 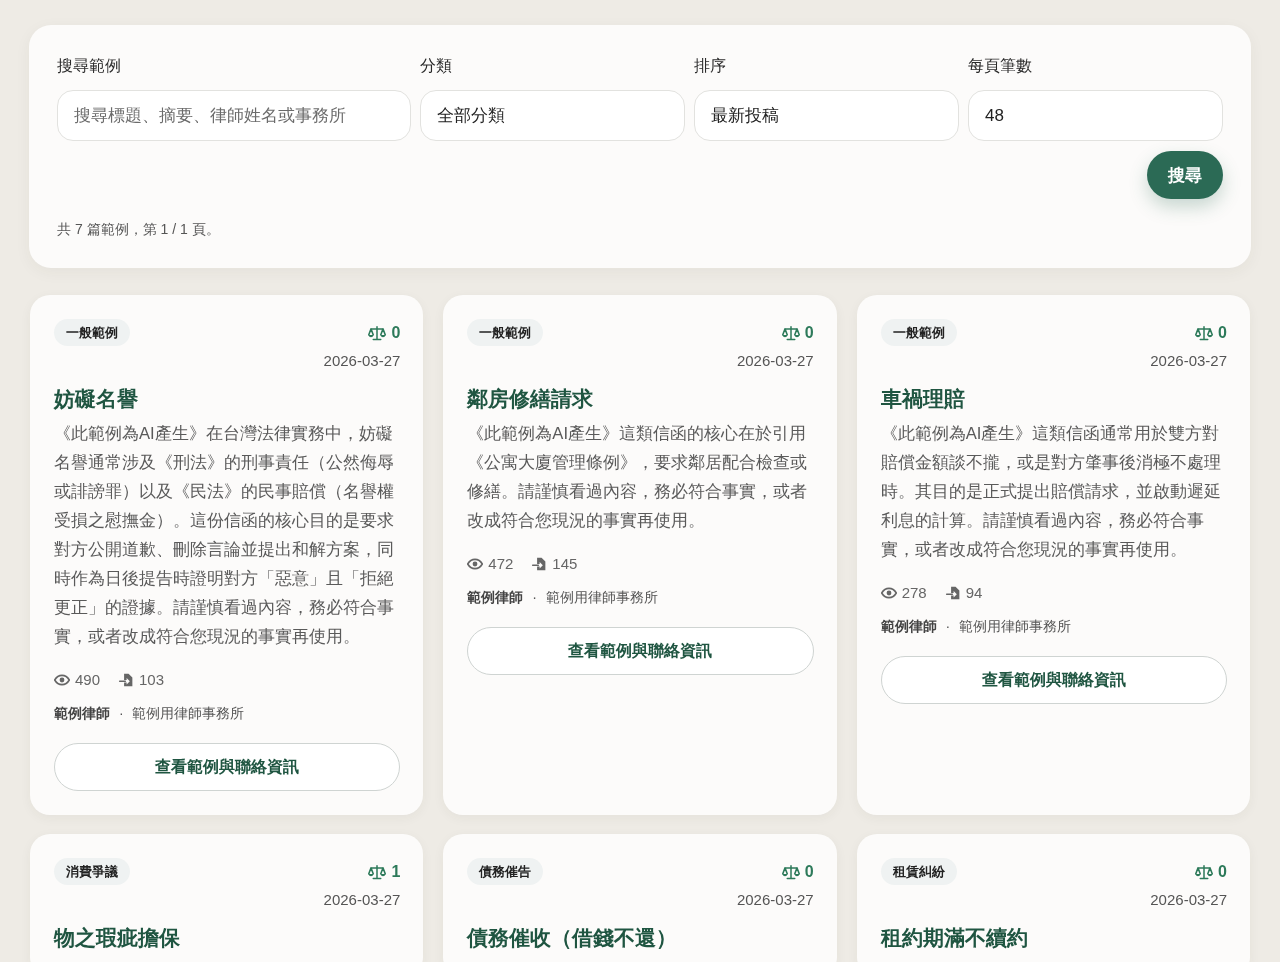 I want to click on use-count: 145, so click(x=565, y=564).